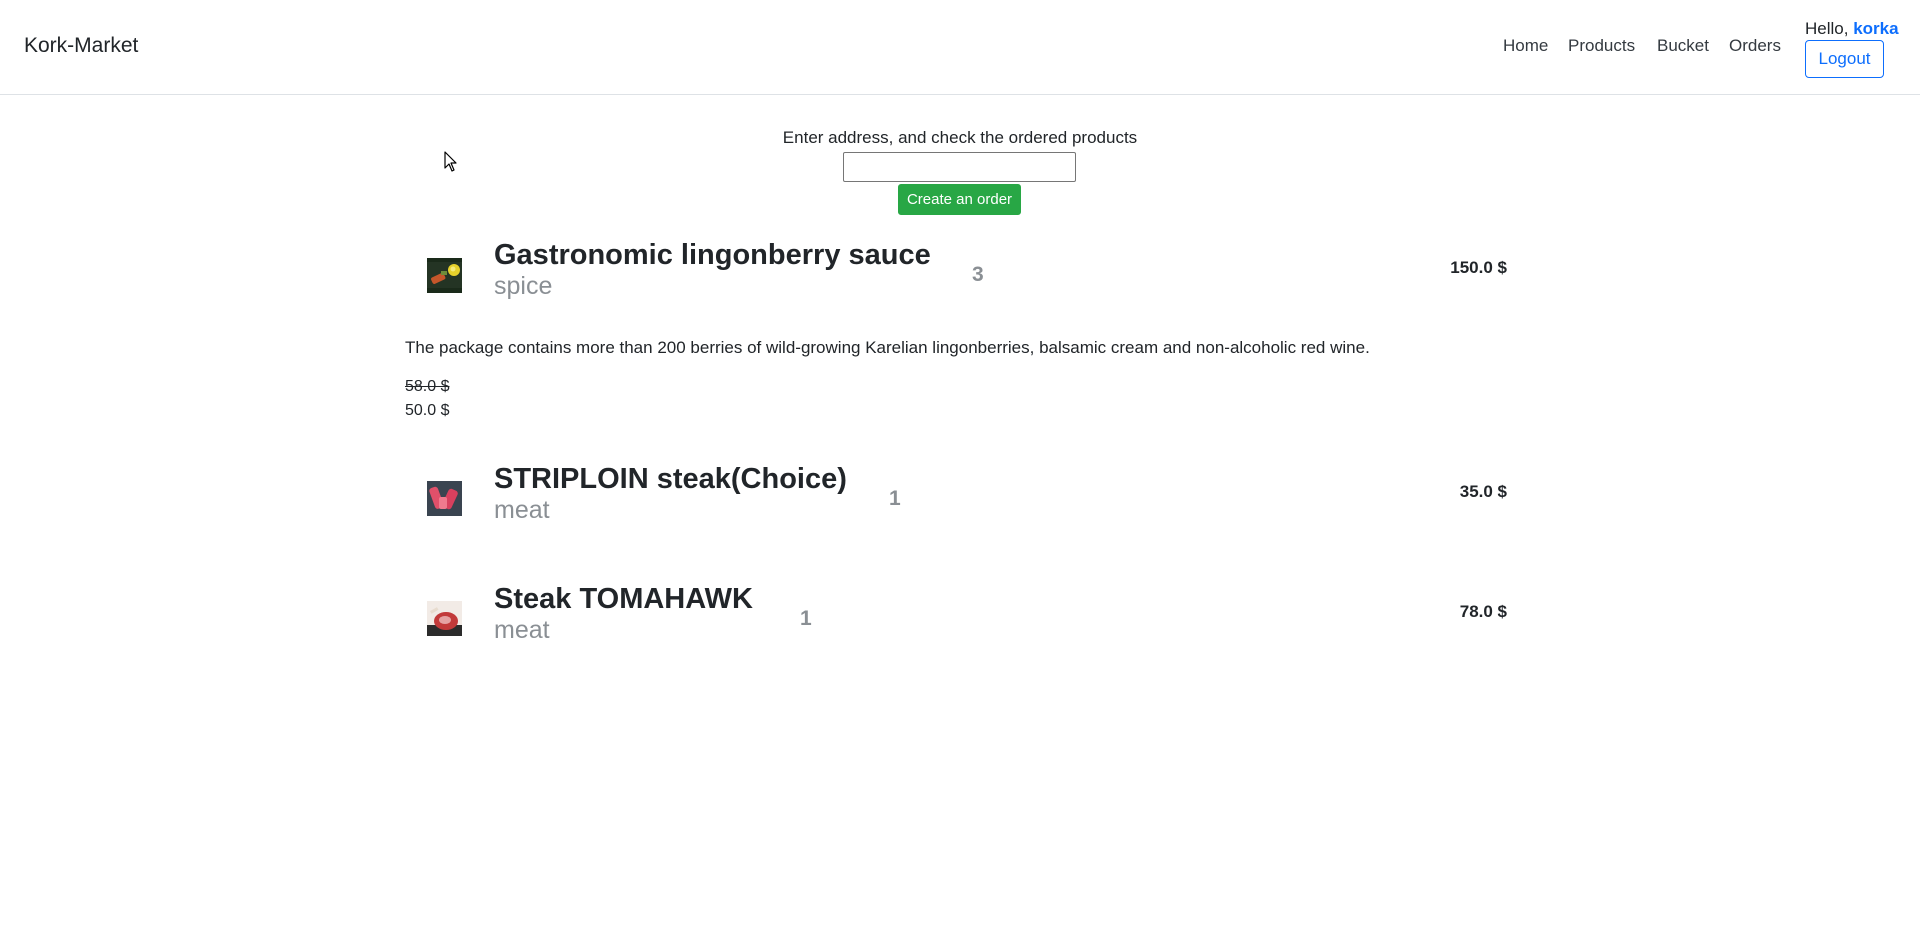  Describe the element at coordinates (444, 275) in the screenshot. I see `sauce-image` at that location.